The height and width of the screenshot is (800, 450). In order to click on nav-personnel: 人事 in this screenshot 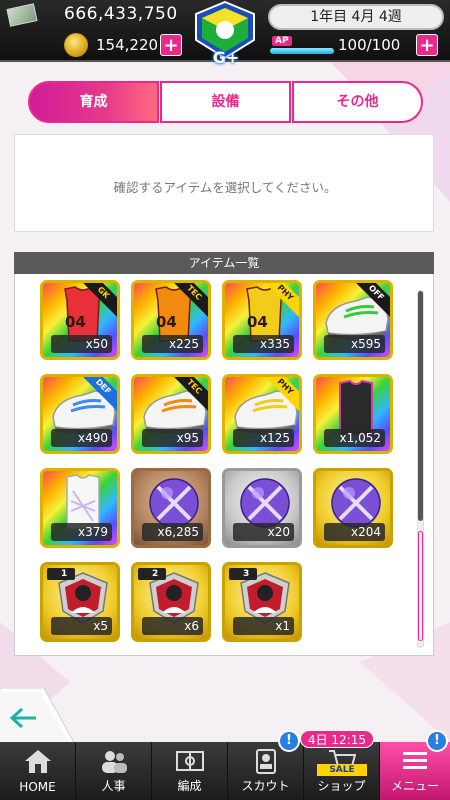, I will do `click(114, 771)`.